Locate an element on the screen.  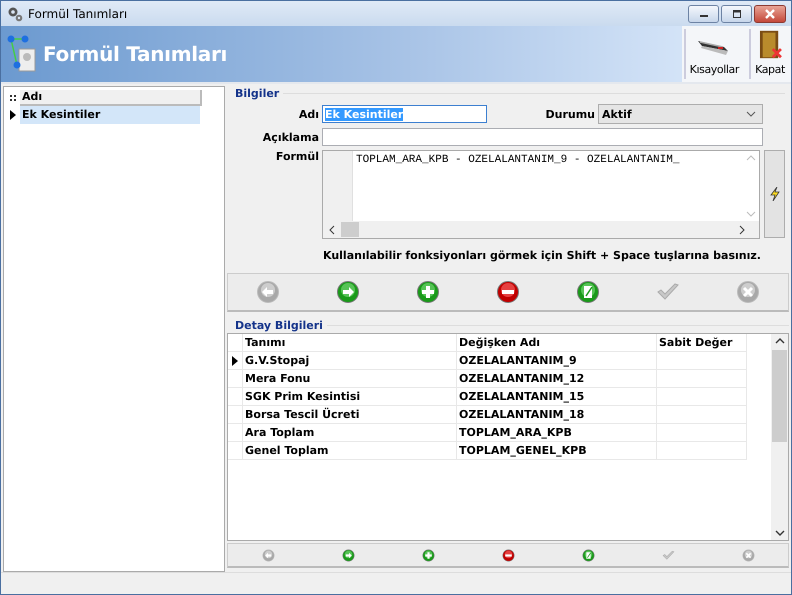
header-title: Formül Tanımları is located at coordinates (135, 54).